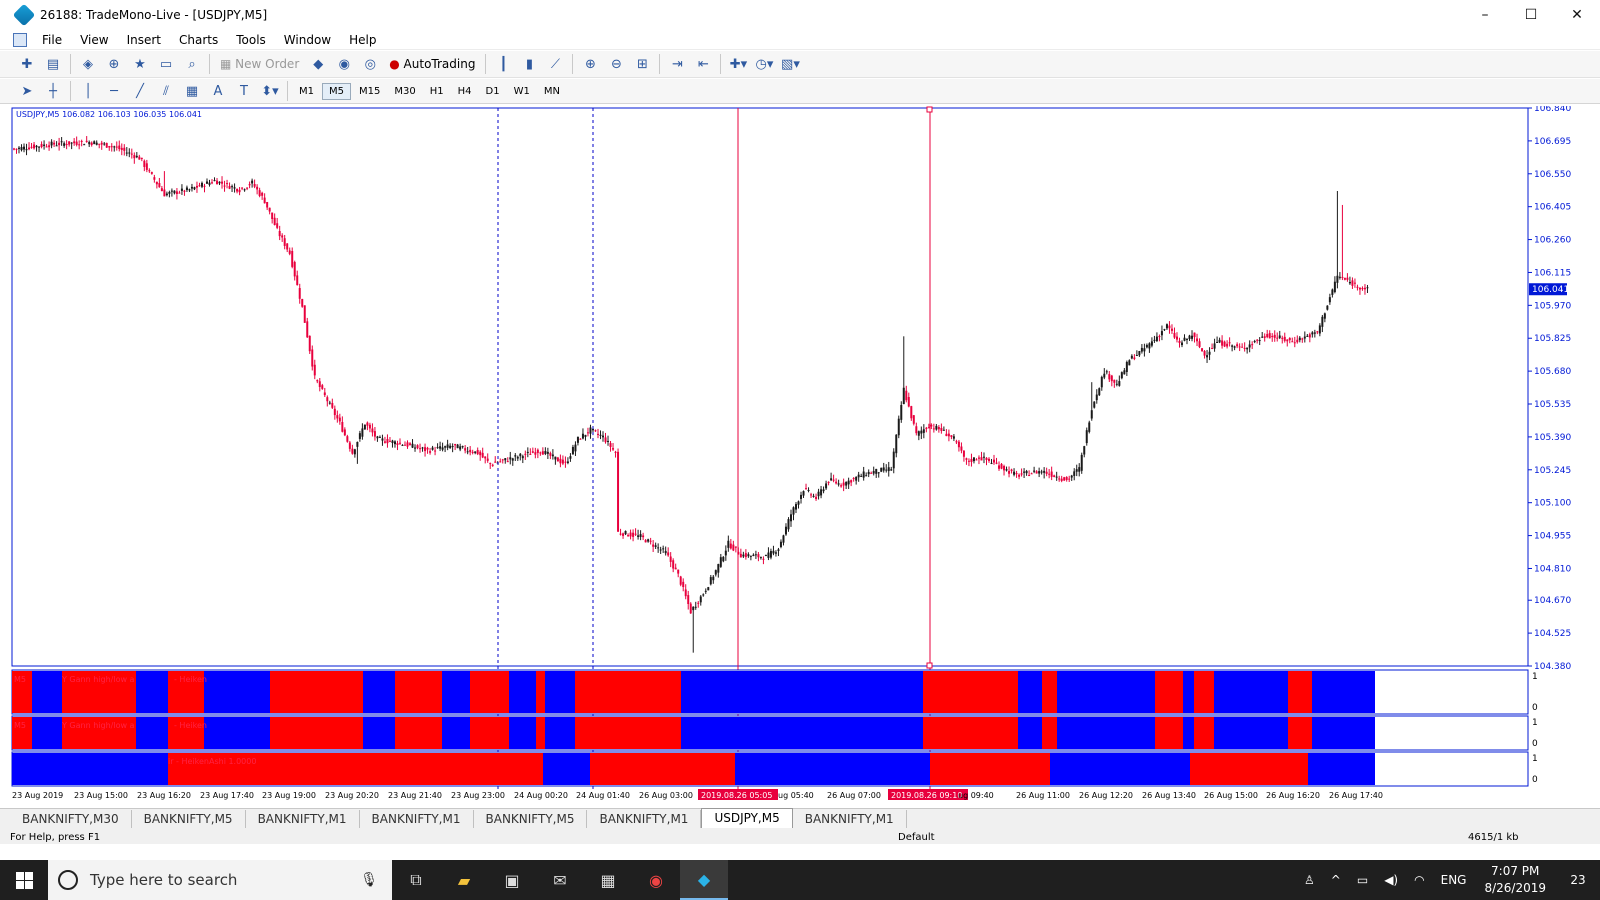 Image resolution: width=1600 pixels, height=900 pixels. I want to click on chart-shift-icon: ⇥, so click(677, 64).